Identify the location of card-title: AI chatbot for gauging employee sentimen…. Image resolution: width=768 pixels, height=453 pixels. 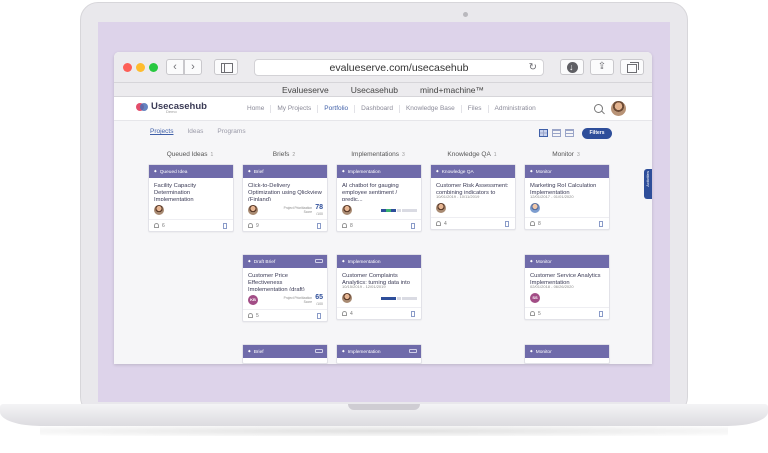
(370, 192).